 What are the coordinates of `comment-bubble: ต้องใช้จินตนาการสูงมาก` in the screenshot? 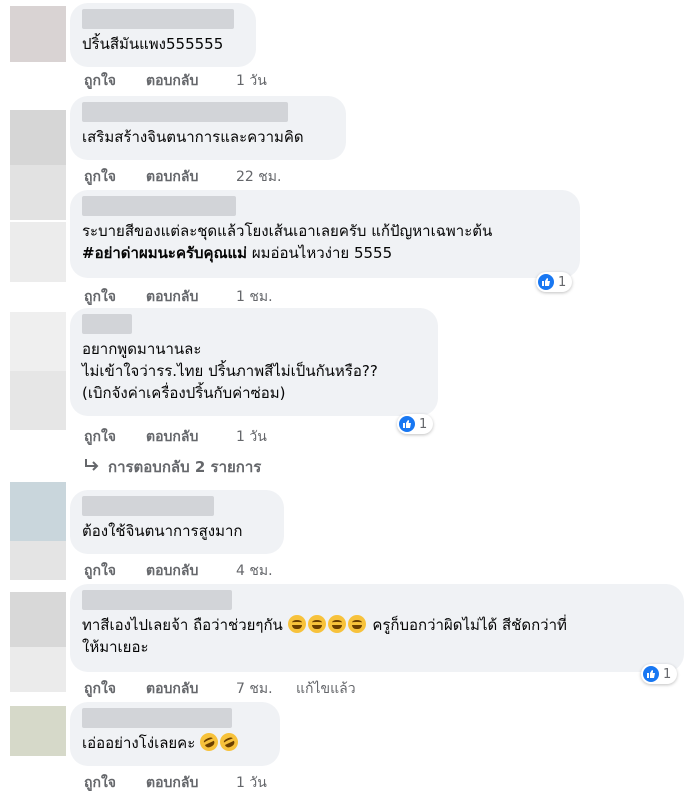 It's located at (177, 522).